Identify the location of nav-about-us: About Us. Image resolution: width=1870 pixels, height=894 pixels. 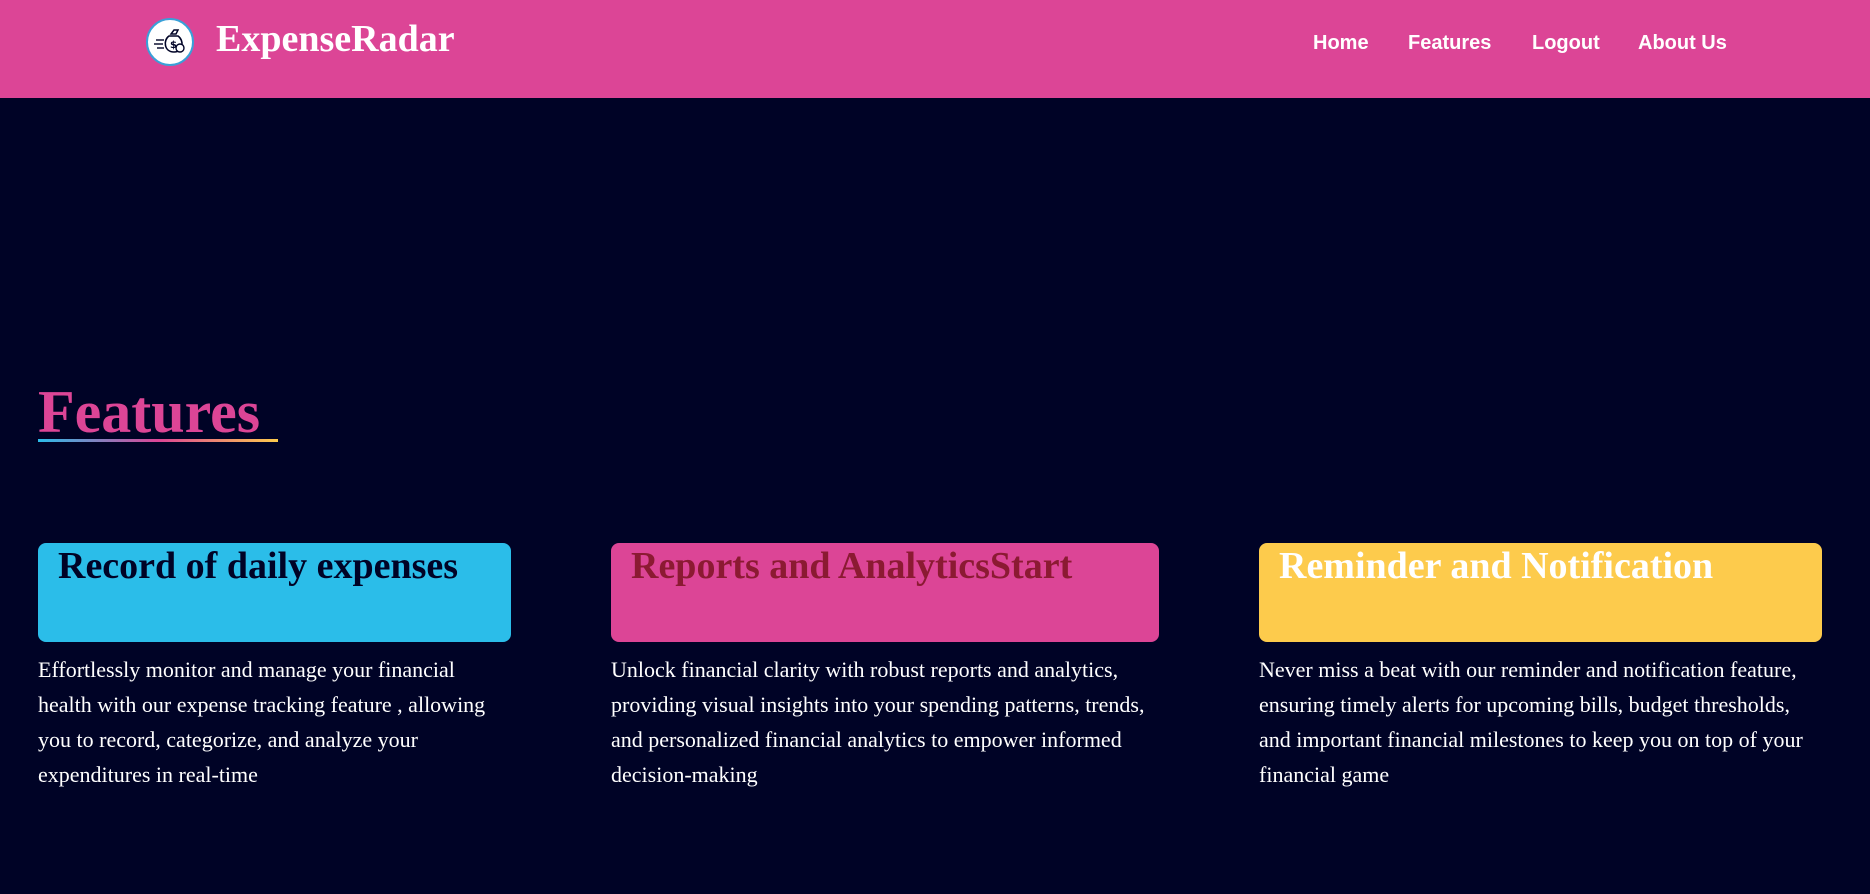
(1682, 43).